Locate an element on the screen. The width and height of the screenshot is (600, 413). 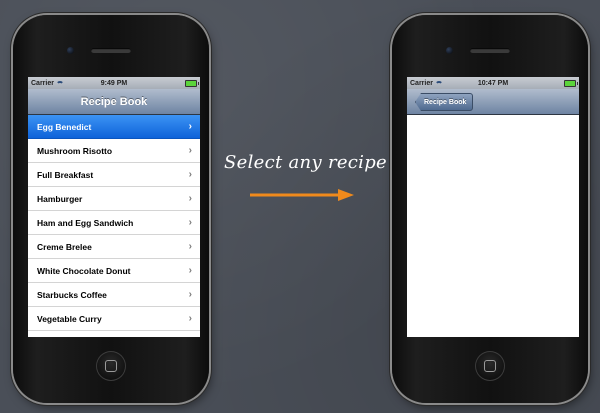
recipe-row: White Chocolate Donut › is located at coordinates (114, 271).